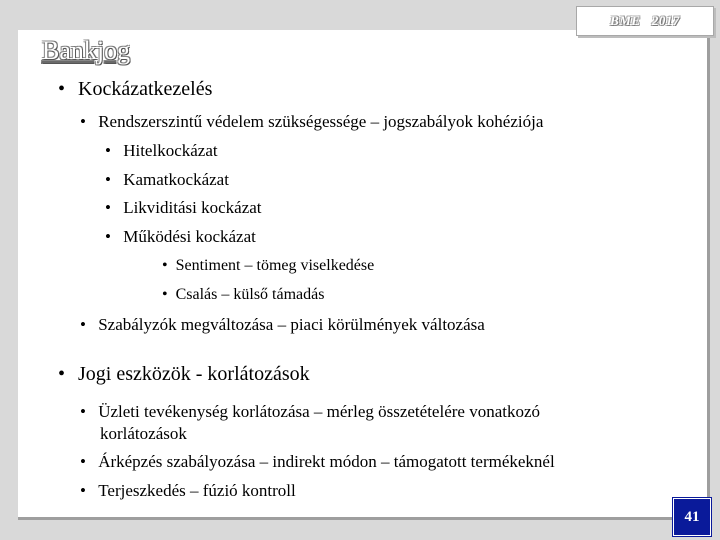 This screenshot has width=720, height=540. I want to click on list-item: • Csalás – külső támadás, so click(243, 295).